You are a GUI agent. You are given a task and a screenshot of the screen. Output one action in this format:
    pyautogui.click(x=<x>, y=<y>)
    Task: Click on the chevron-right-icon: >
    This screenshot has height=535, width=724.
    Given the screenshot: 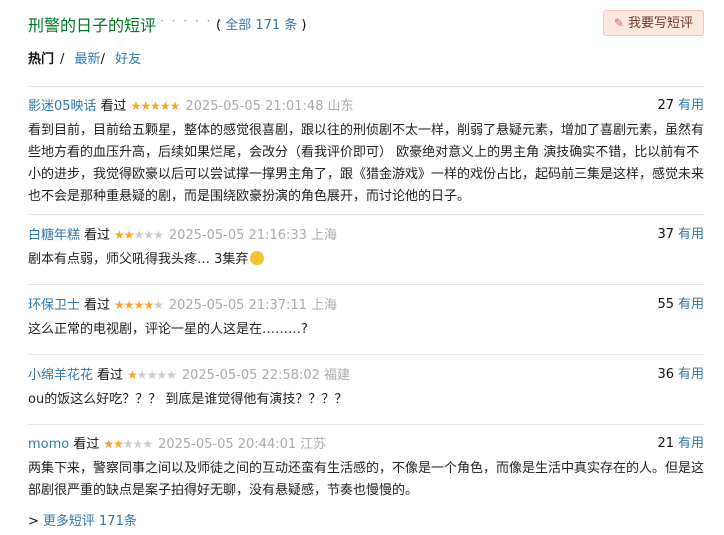 What is the action you would take?
    pyautogui.click(x=33, y=521)
    